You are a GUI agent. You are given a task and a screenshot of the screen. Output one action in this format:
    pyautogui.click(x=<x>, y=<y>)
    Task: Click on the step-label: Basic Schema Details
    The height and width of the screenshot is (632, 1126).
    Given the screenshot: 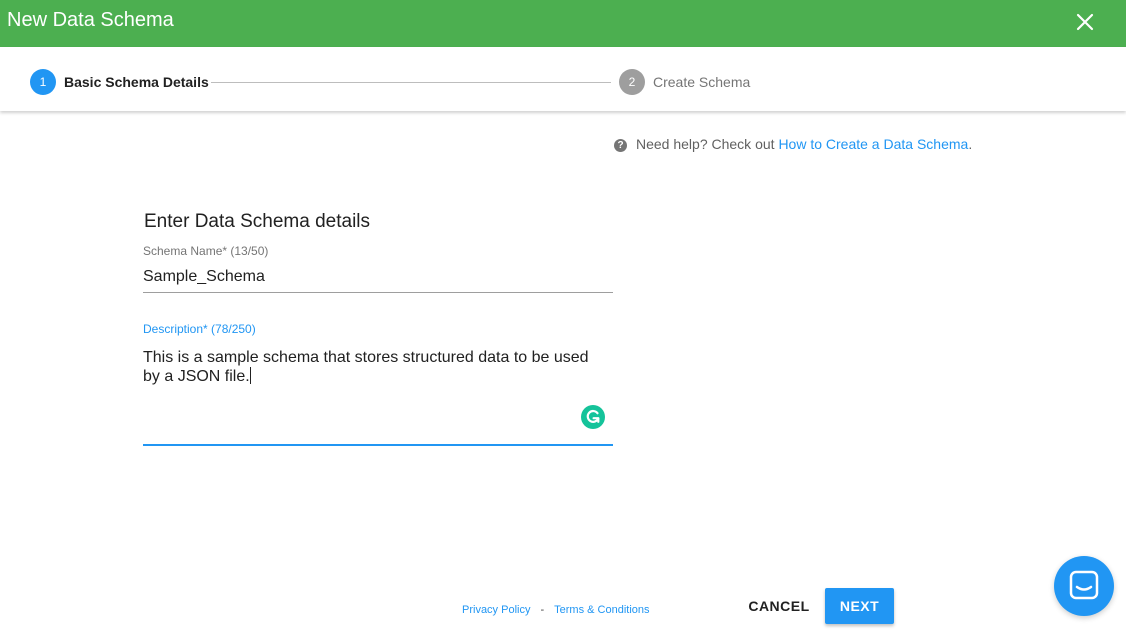 What is the action you would take?
    pyautogui.click(x=136, y=82)
    